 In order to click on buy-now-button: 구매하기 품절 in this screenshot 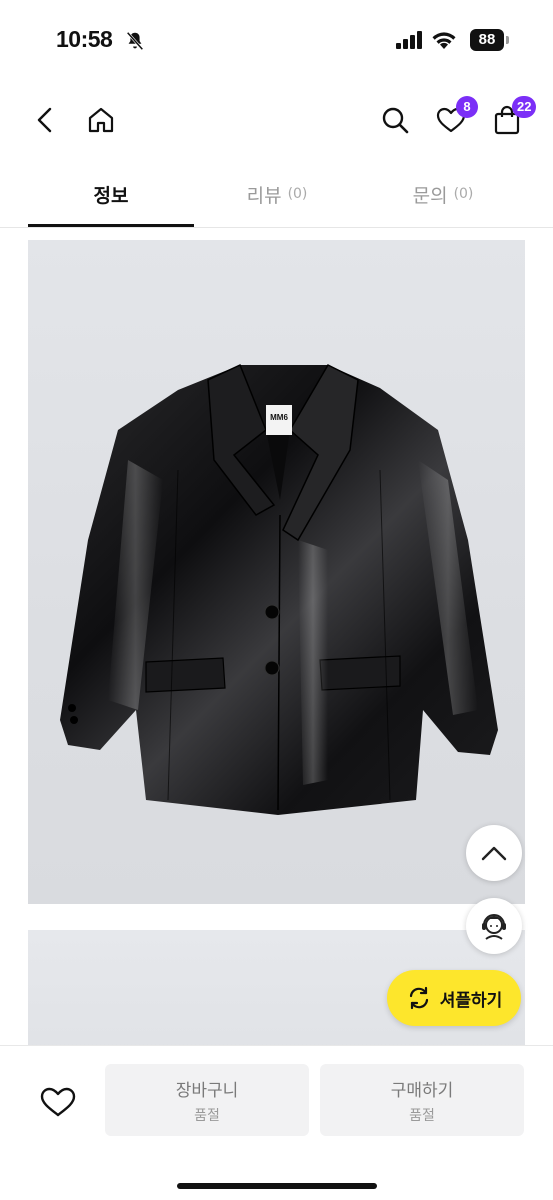, I will do `click(422, 1100)`.